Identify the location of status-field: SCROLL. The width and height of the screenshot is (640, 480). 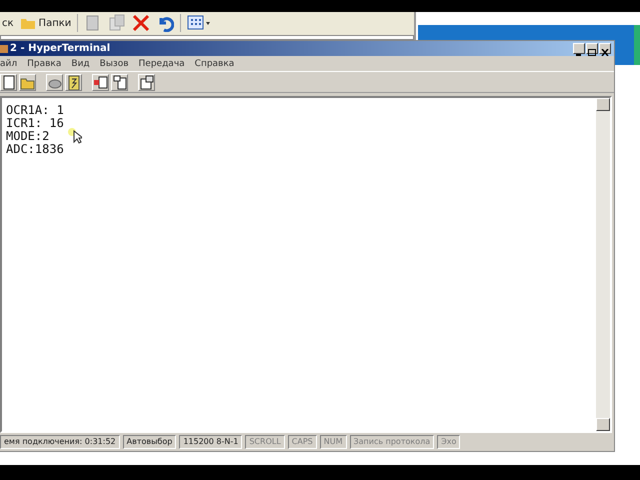
(265, 442).